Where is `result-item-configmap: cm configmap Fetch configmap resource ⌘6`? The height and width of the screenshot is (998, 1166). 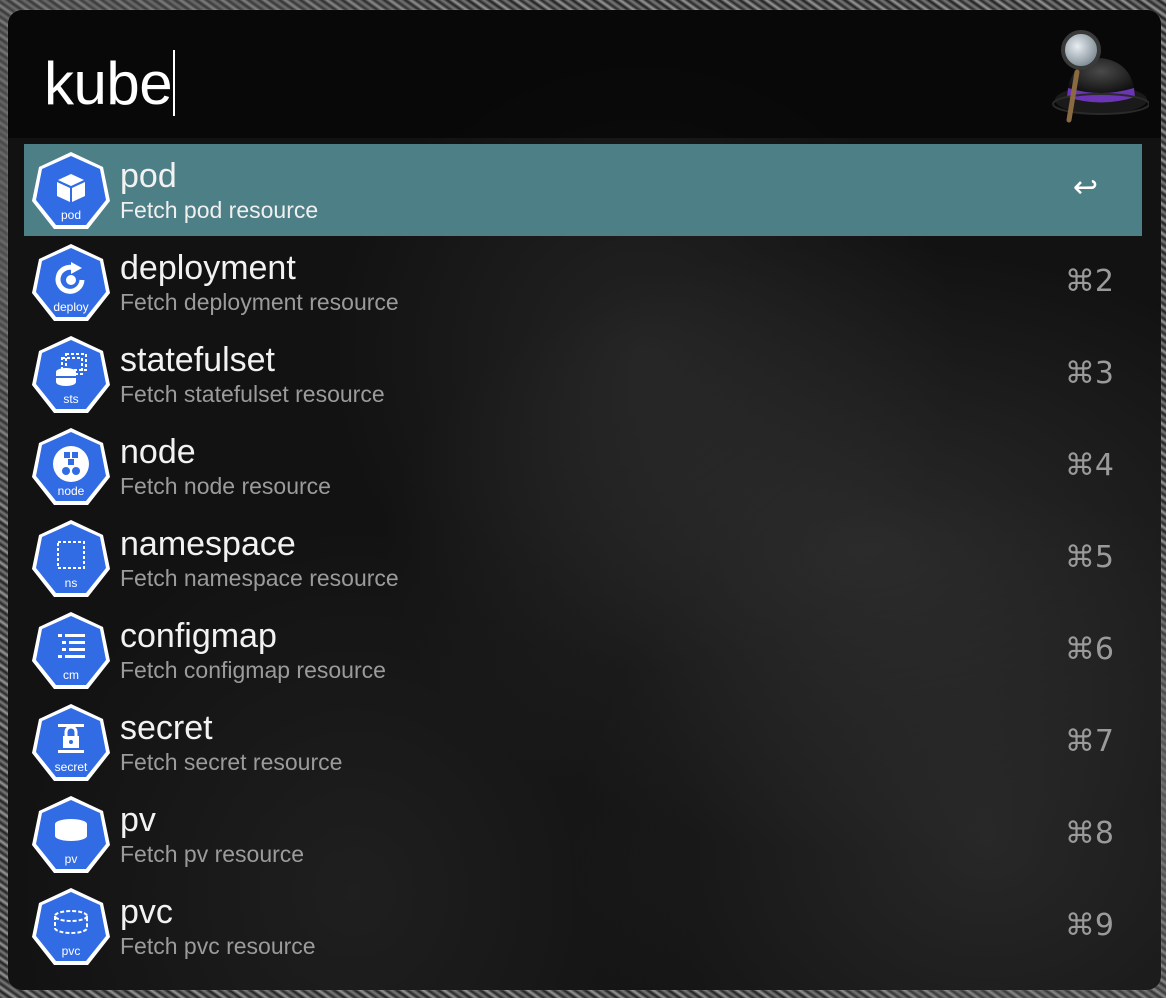
result-item-configmap: cm configmap Fetch configmap resource ⌘6 is located at coordinates (583, 650).